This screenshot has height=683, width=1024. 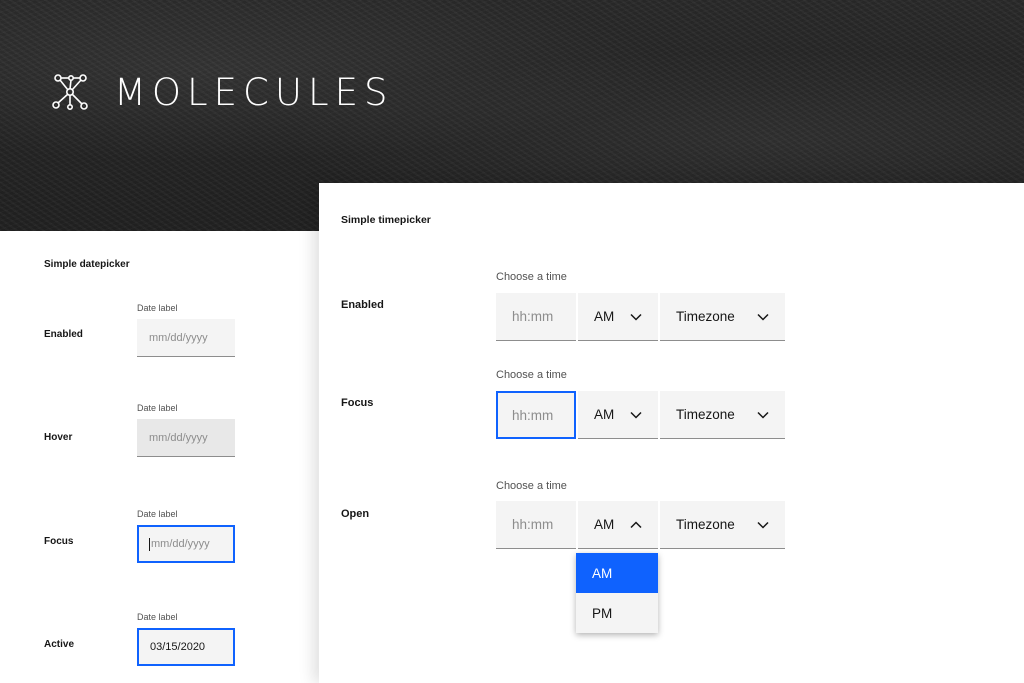 What do you see at coordinates (386, 220) in the screenshot?
I see `timepicker-heading: Simple timepicker` at bounding box center [386, 220].